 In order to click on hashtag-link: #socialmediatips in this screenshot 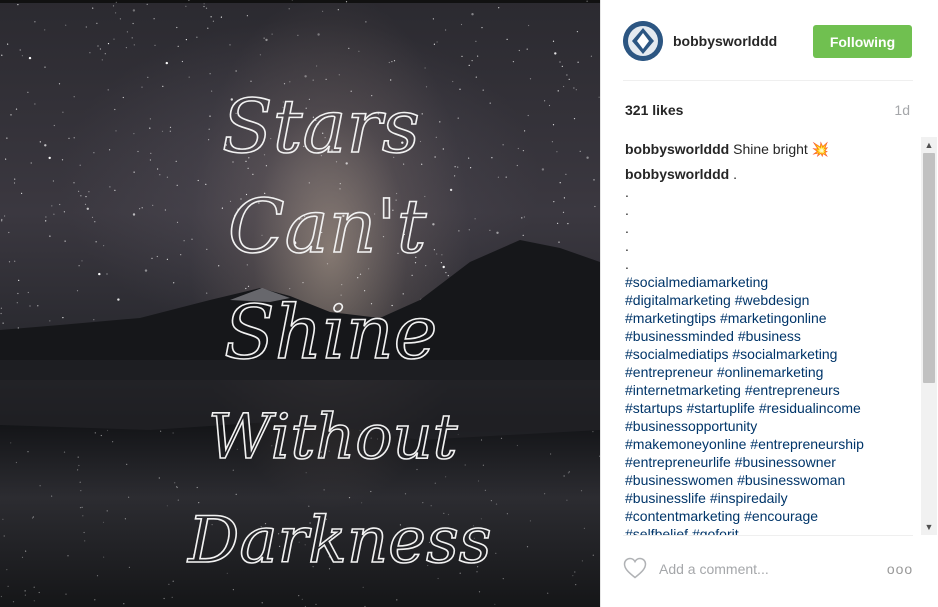, I will do `click(677, 354)`.